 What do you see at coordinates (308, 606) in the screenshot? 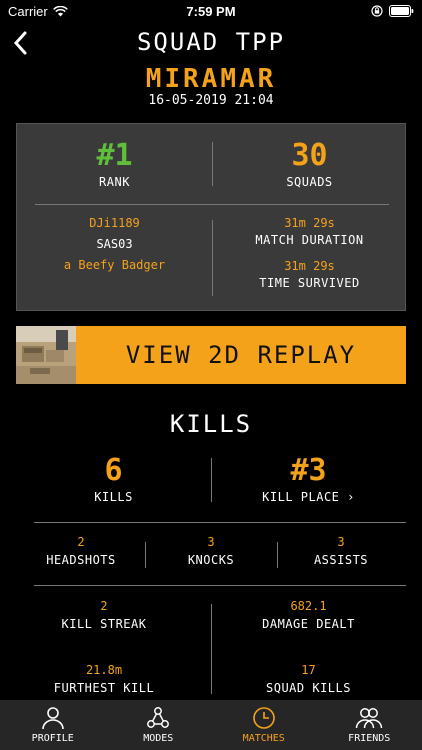
I see `damage-dealt-value: 682.1` at bounding box center [308, 606].